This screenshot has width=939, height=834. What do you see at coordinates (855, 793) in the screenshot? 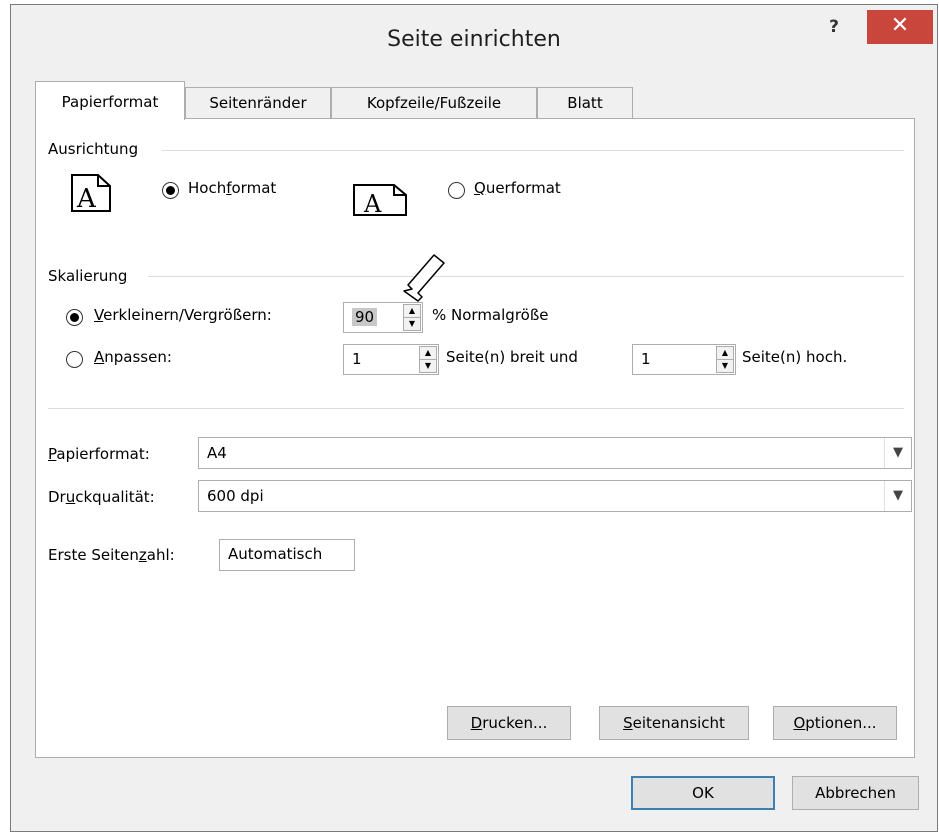
I see `cancel-button: Abbrechen` at bounding box center [855, 793].